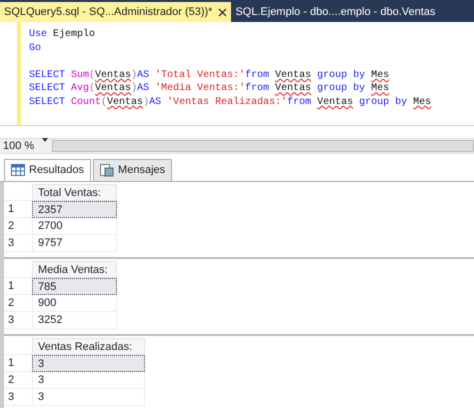 This screenshot has width=474, height=408. Describe the element at coordinates (209, 75) in the screenshot. I see `code-line: SELECT Sum(Ventas)AS 'Total Ventas:'from Ventas group by Mes` at that location.